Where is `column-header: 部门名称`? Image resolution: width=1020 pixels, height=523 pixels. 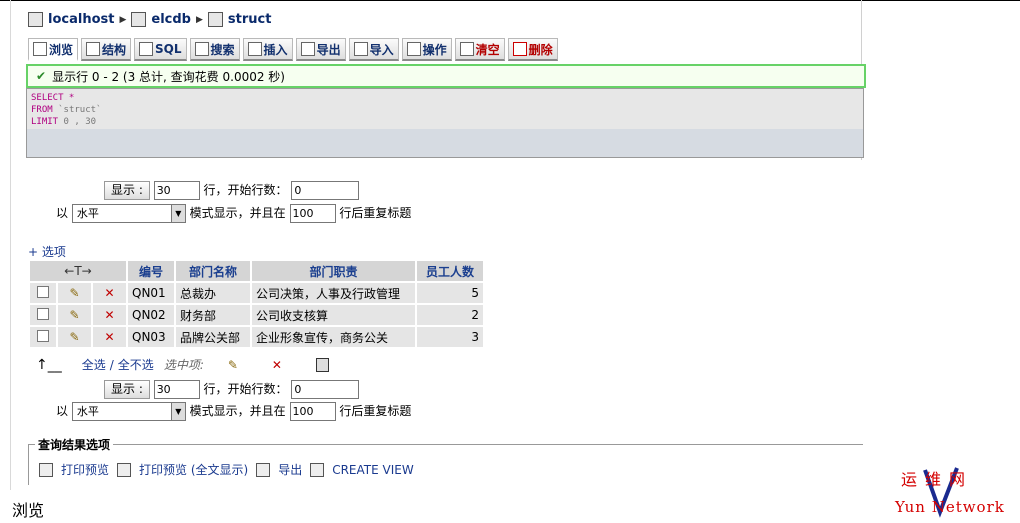
column-header: 部门名称 is located at coordinates (213, 271).